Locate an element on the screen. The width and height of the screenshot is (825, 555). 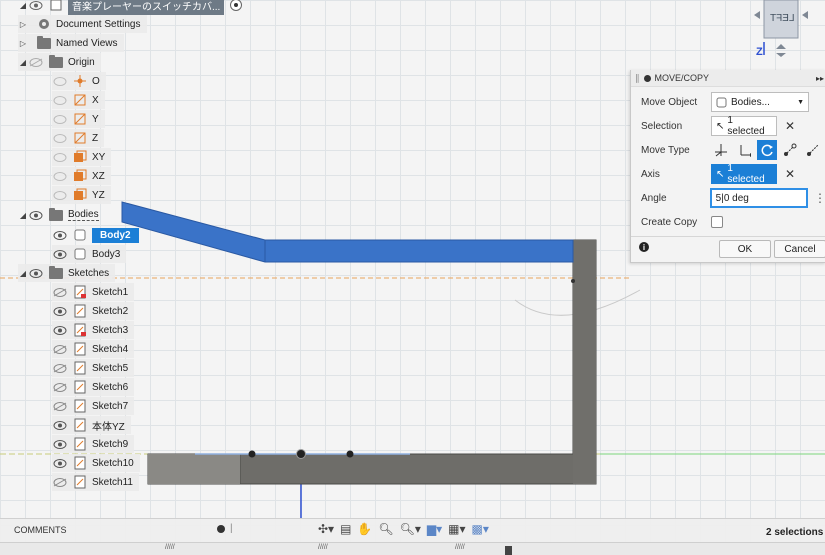
tree-named-views: ▷ Named Views is located at coordinates (71, 43).